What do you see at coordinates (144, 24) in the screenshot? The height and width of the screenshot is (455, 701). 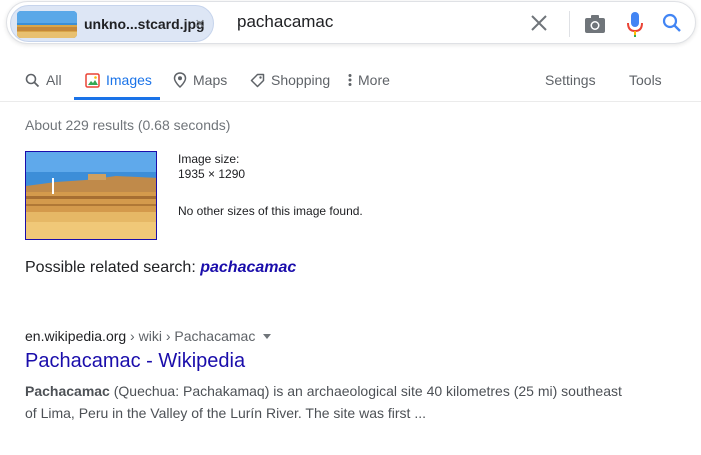 I see `uploaded-image-name: unkno...stcard.jpg` at bounding box center [144, 24].